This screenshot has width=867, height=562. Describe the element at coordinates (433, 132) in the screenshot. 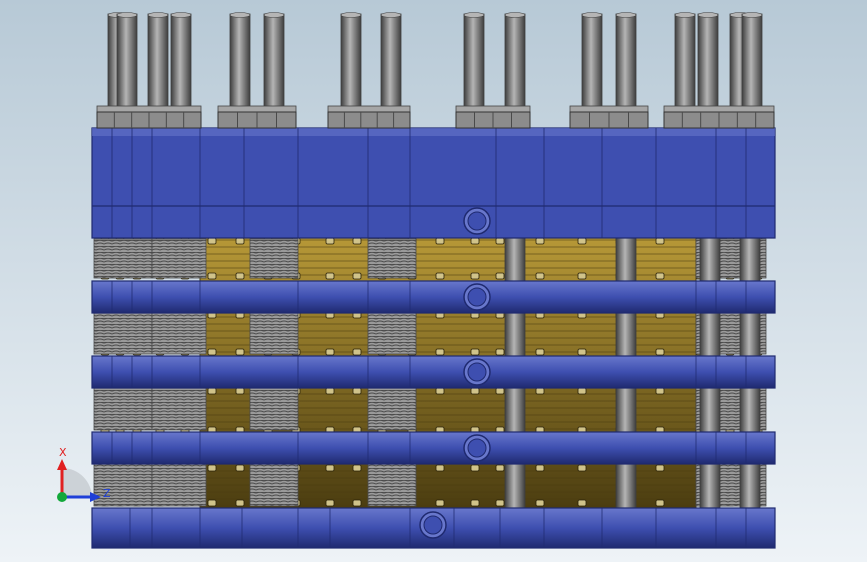

I see `top-plate-highlight` at that location.